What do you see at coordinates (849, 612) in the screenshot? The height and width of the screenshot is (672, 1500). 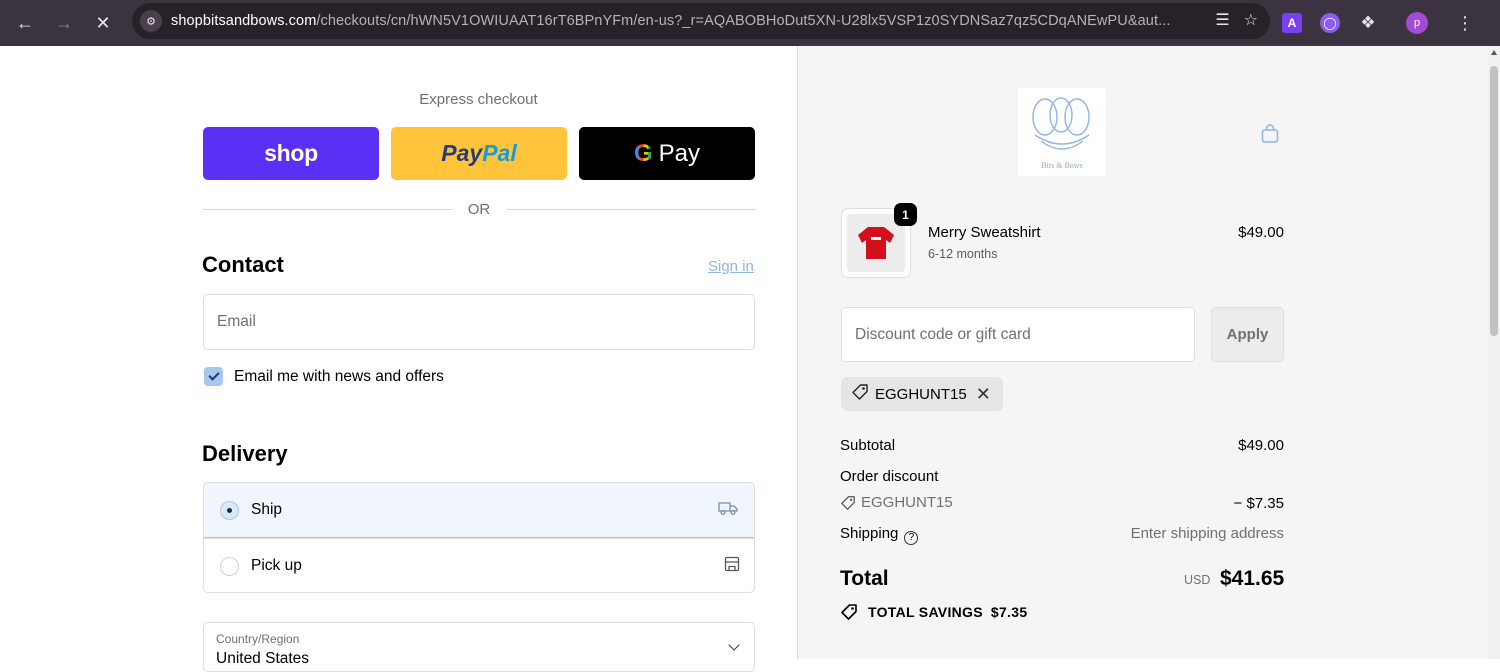 I see `savings-tag-icon` at bounding box center [849, 612].